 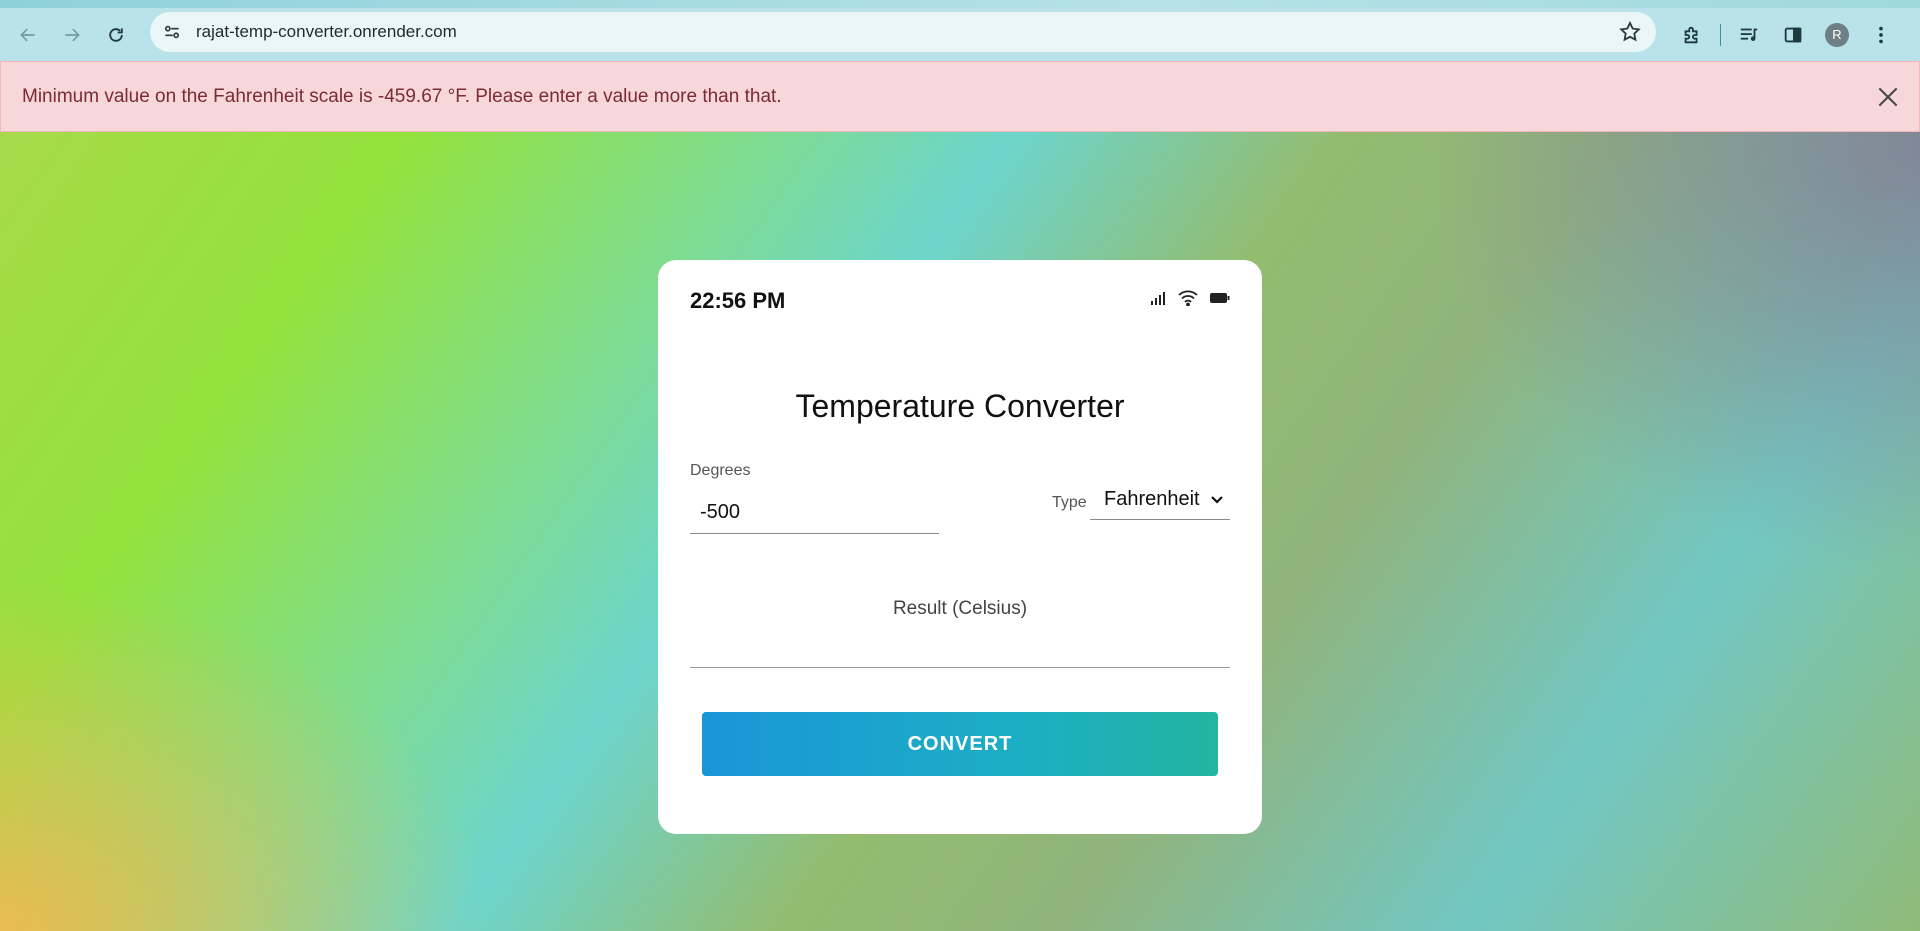 I want to click on avatar: R, so click(x=1837, y=34).